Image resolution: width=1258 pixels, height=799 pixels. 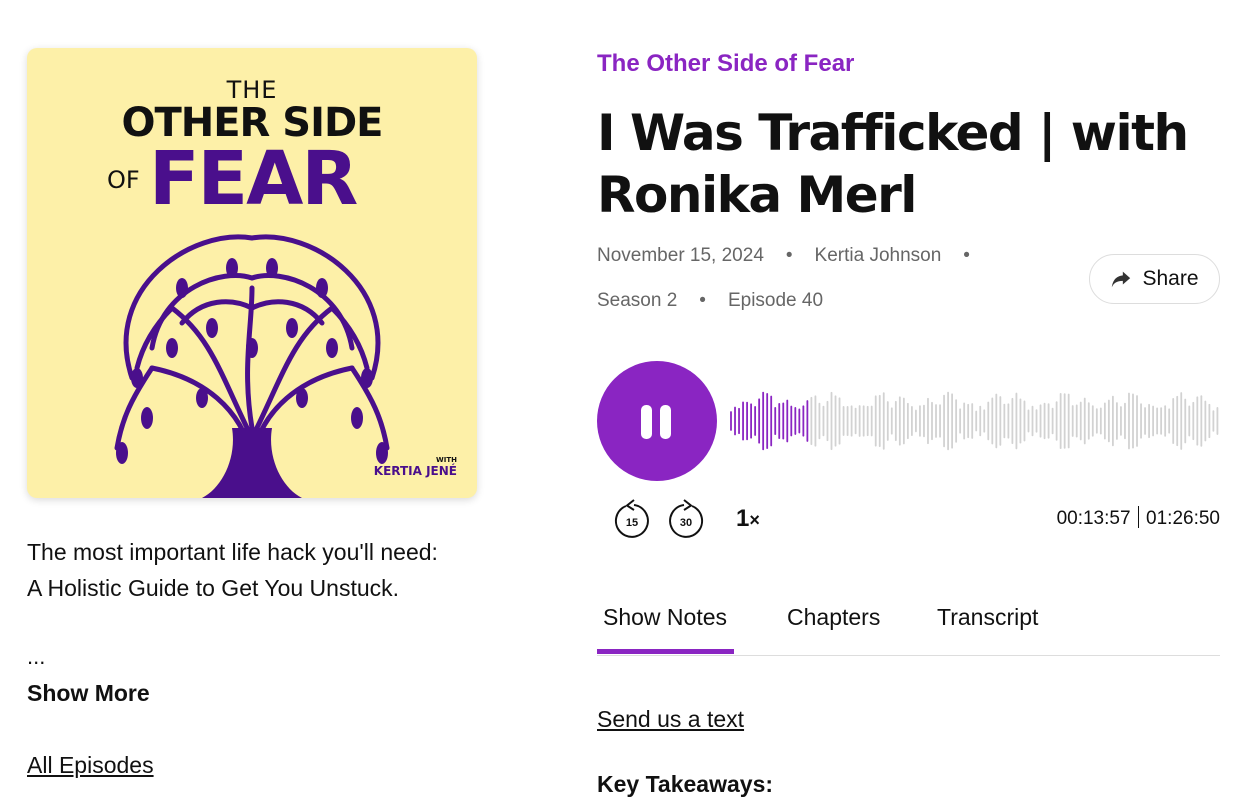 What do you see at coordinates (710, 301) in the screenshot?
I see `episode-meta-line-2: Season 2 • Episode 40` at bounding box center [710, 301].